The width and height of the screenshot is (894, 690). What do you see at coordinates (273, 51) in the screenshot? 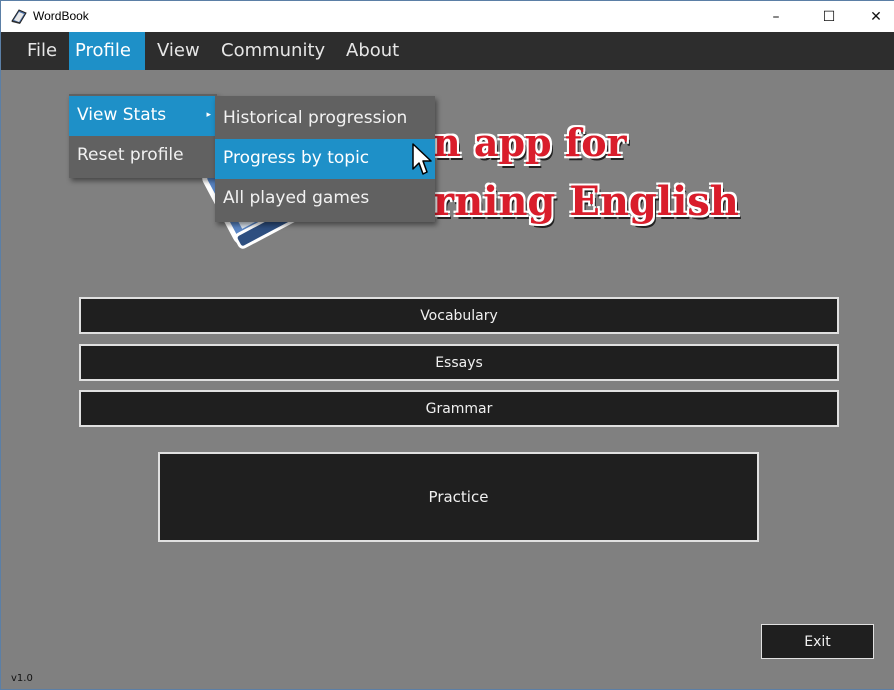
I see `menu-community: Community` at bounding box center [273, 51].